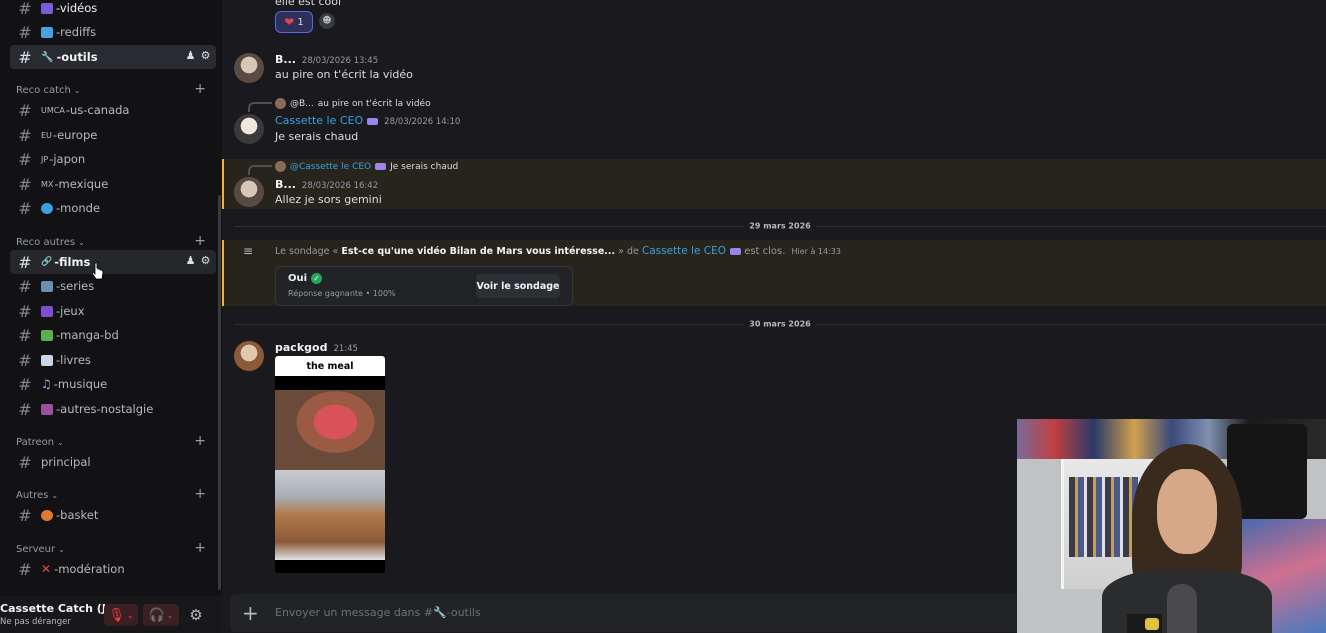 The width and height of the screenshot is (1326, 633). What do you see at coordinates (366, 166) in the screenshot?
I see `reply-preview: @Cassette le CEO Je serais chaud` at bounding box center [366, 166].